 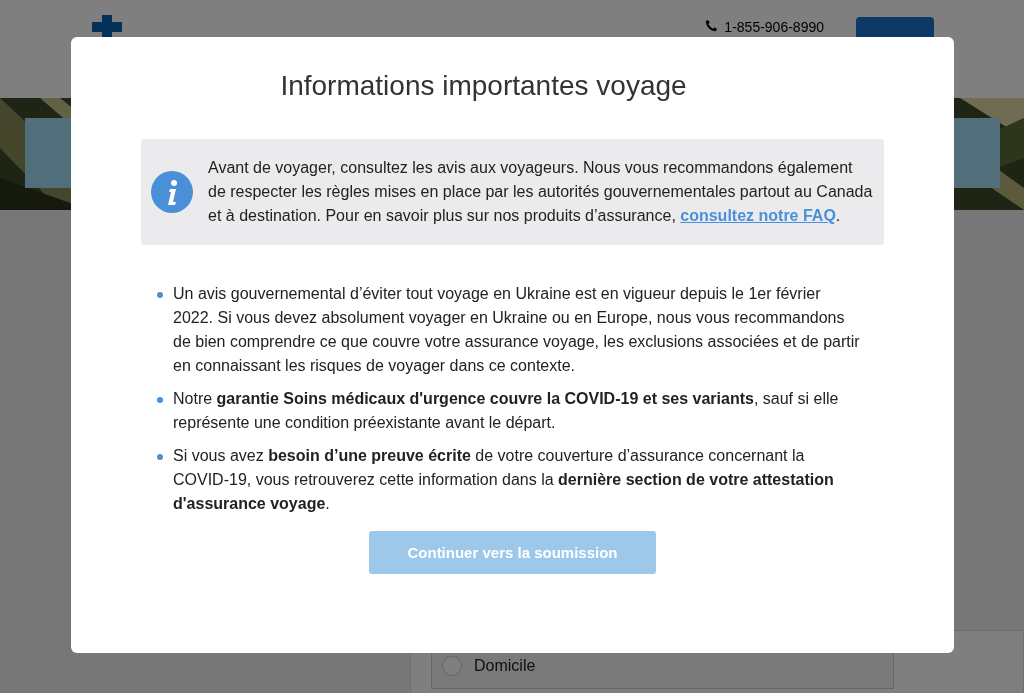 I want to click on bullet-text: Si vous avez besoin d’une preuve écrite de votre couverture d’assurance concernant la COVID-19, vous retrouverez cette information dans la dernière section de votre attestation d'assurance voyage., so click(x=504, y=480).